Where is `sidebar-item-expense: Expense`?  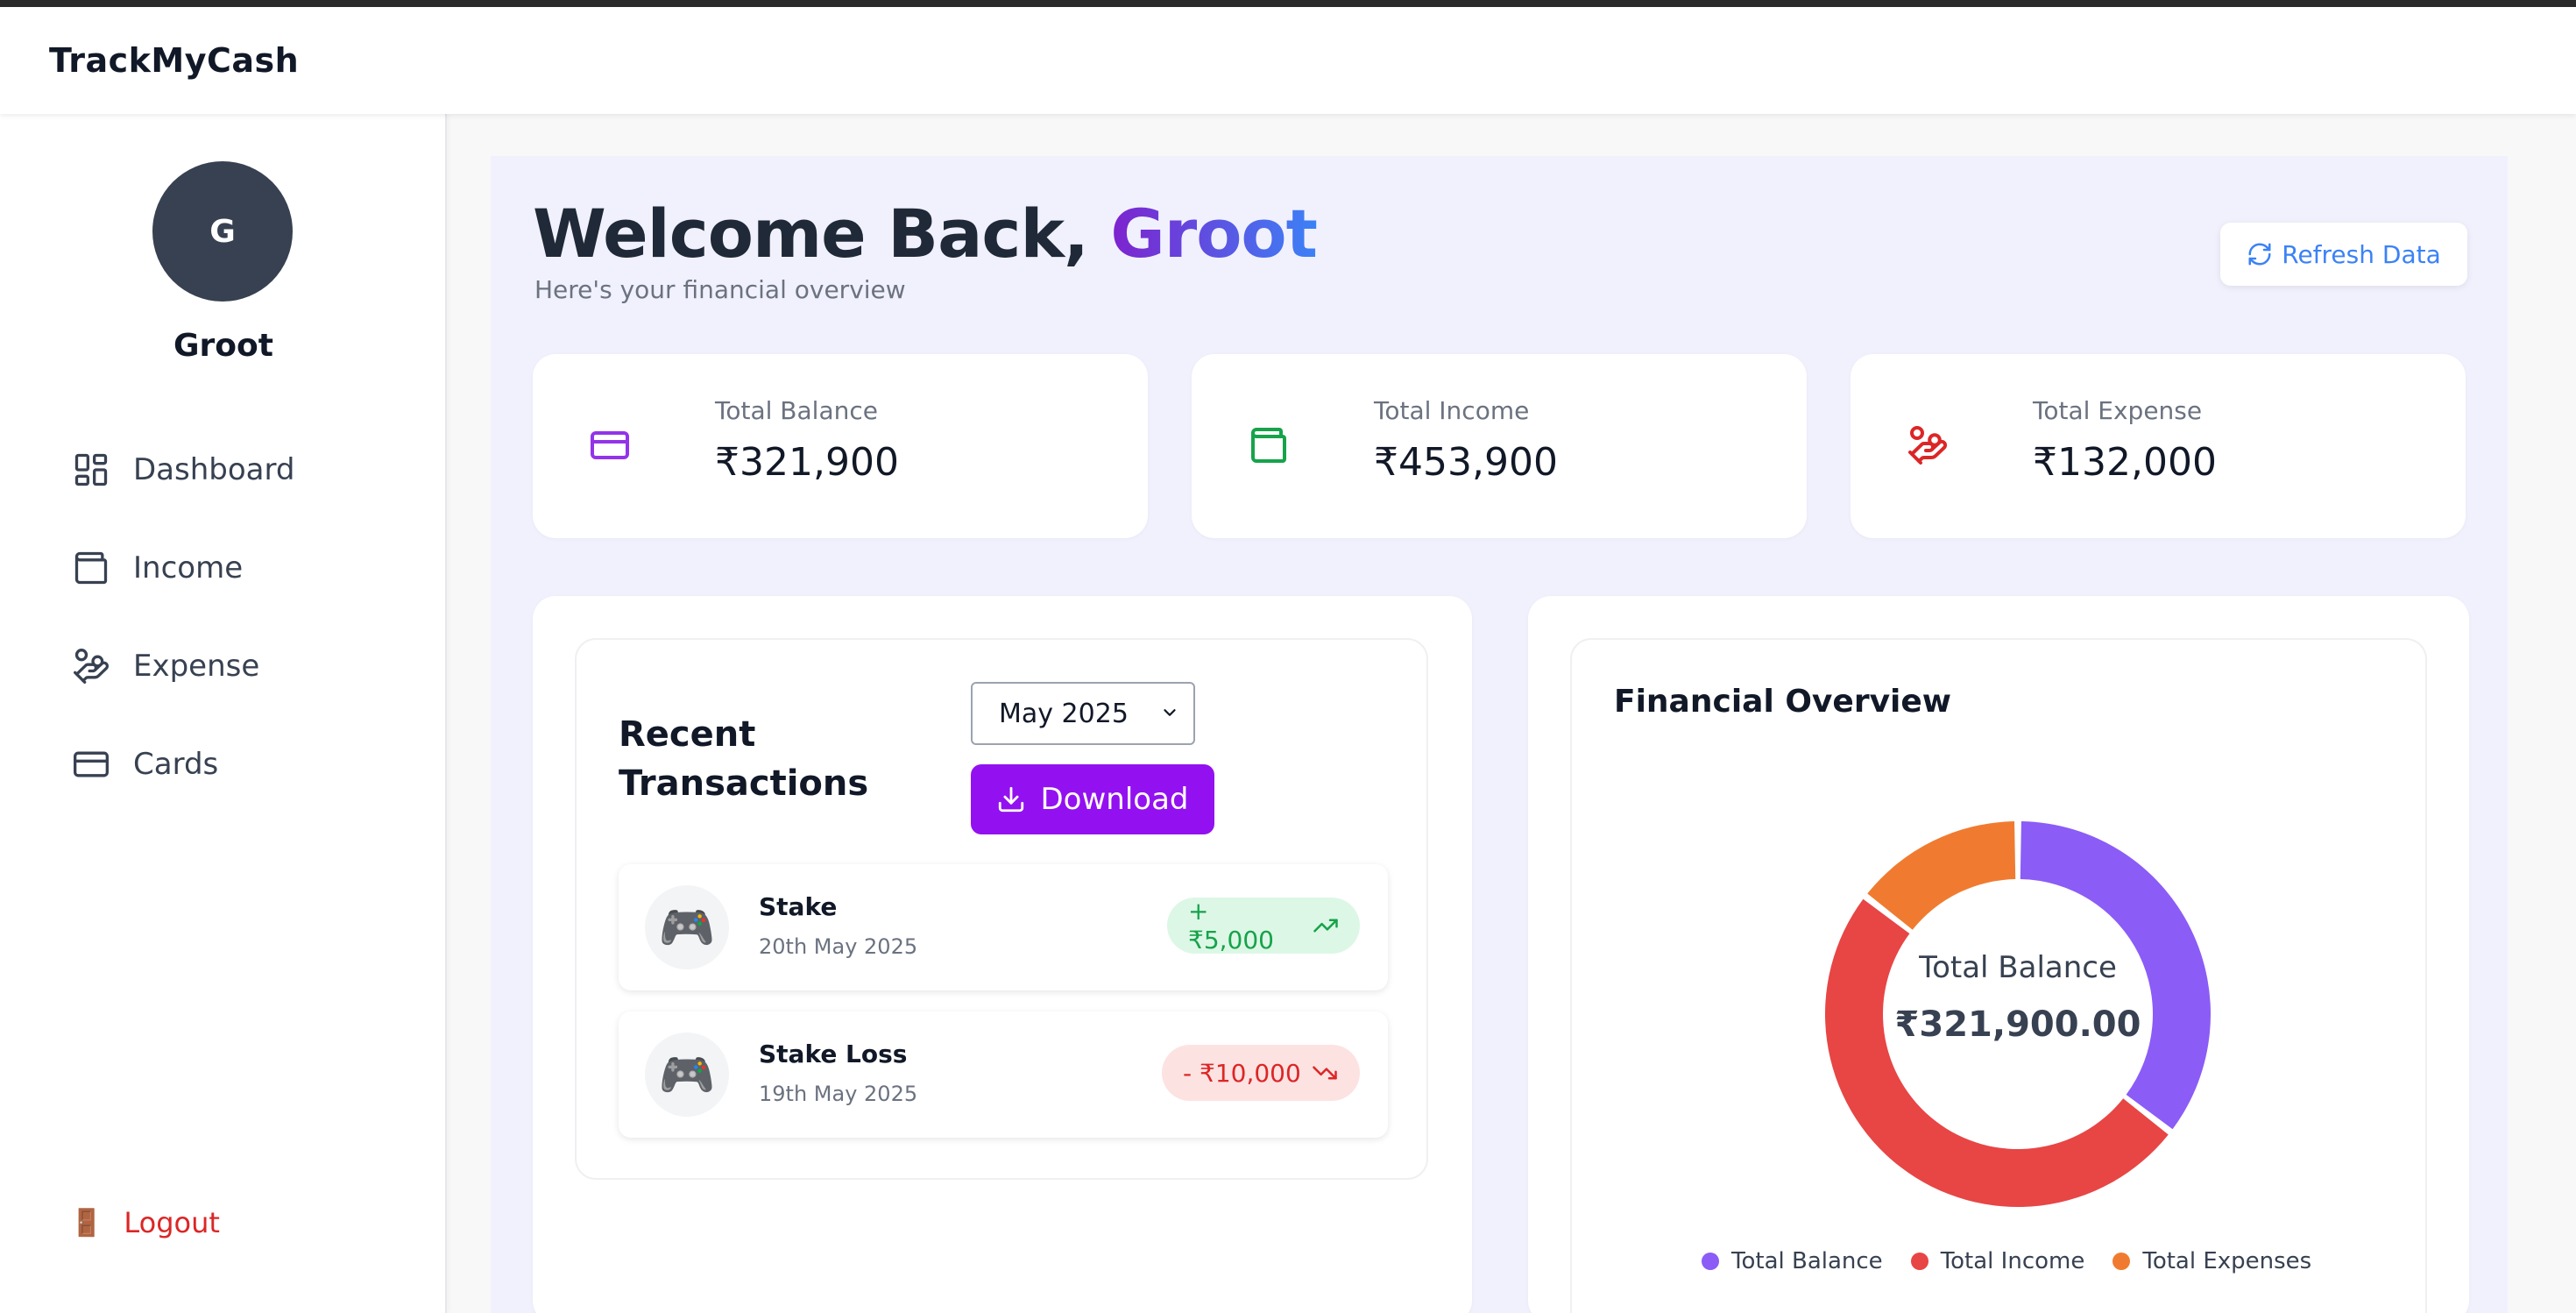
sidebar-item-expense: Expense is located at coordinates (236, 666).